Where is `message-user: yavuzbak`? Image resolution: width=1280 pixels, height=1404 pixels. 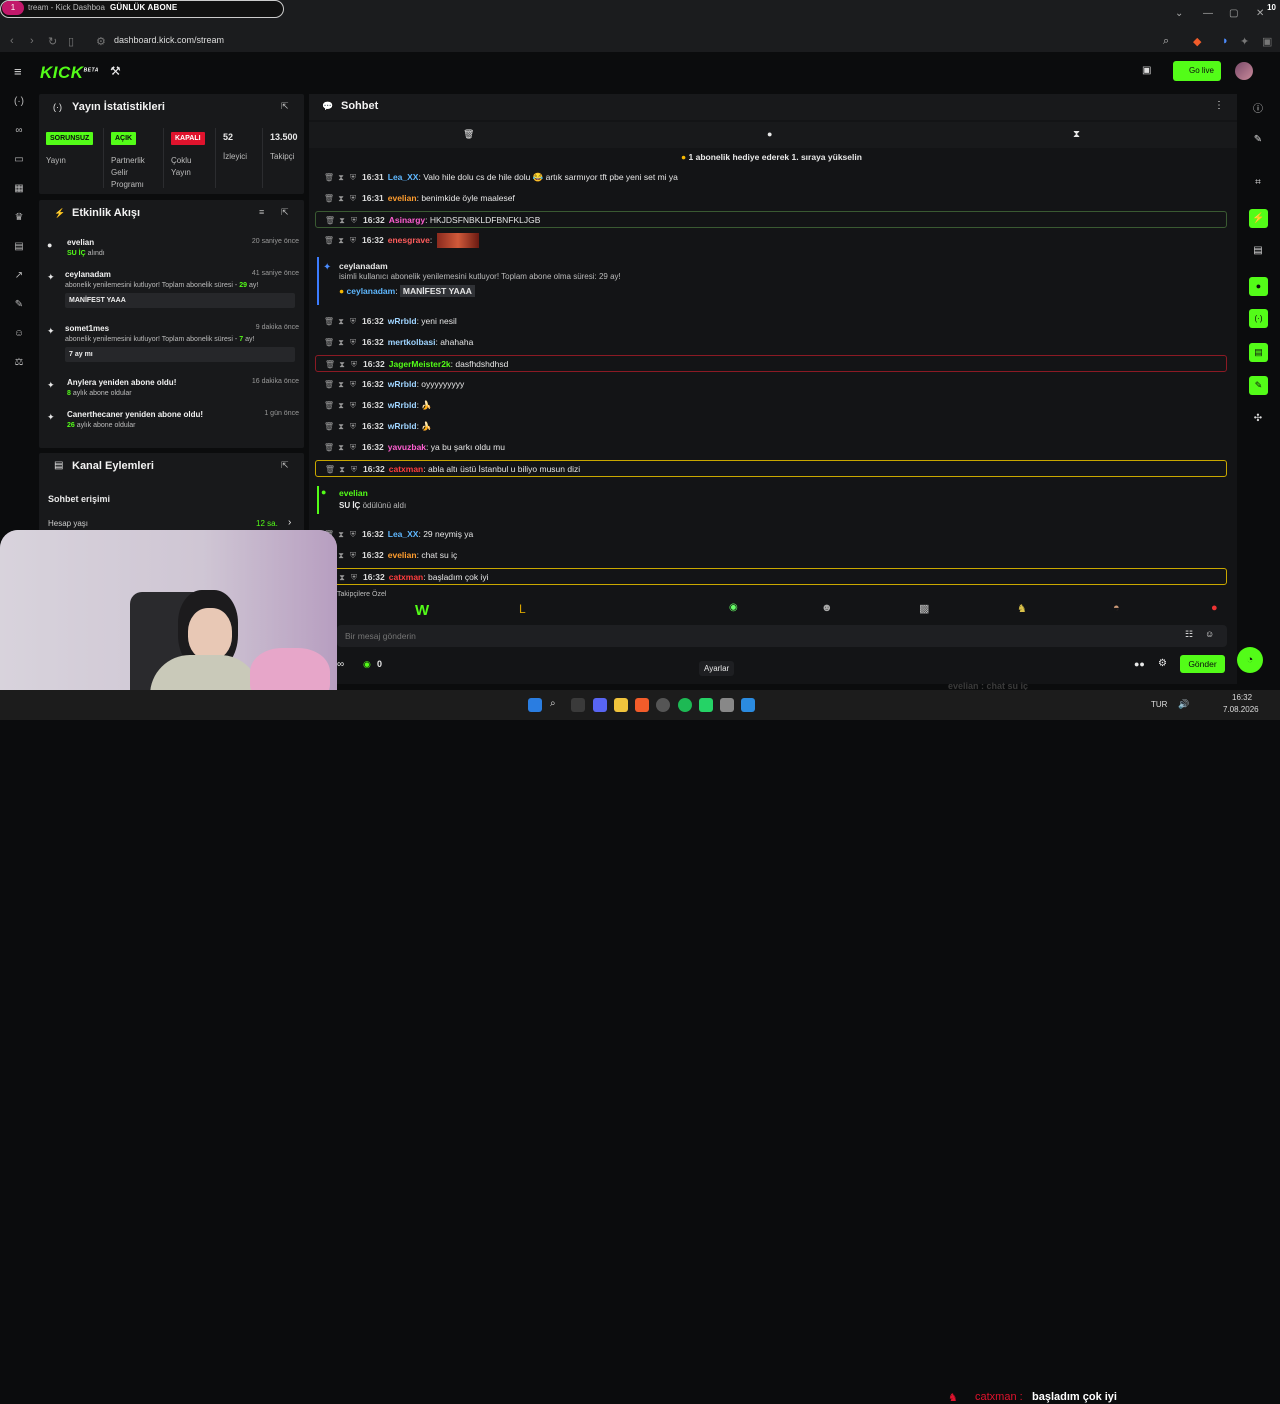 message-user: yavuzbak is located at coordinates (407, 447).